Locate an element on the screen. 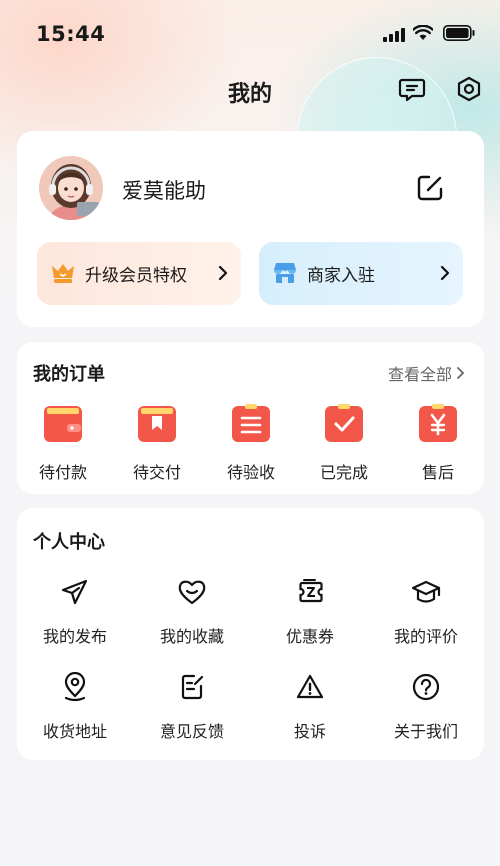 The height and width of the screenshot is (866, 500). order-completed: 已完成 is located at coordinates (344, 443).